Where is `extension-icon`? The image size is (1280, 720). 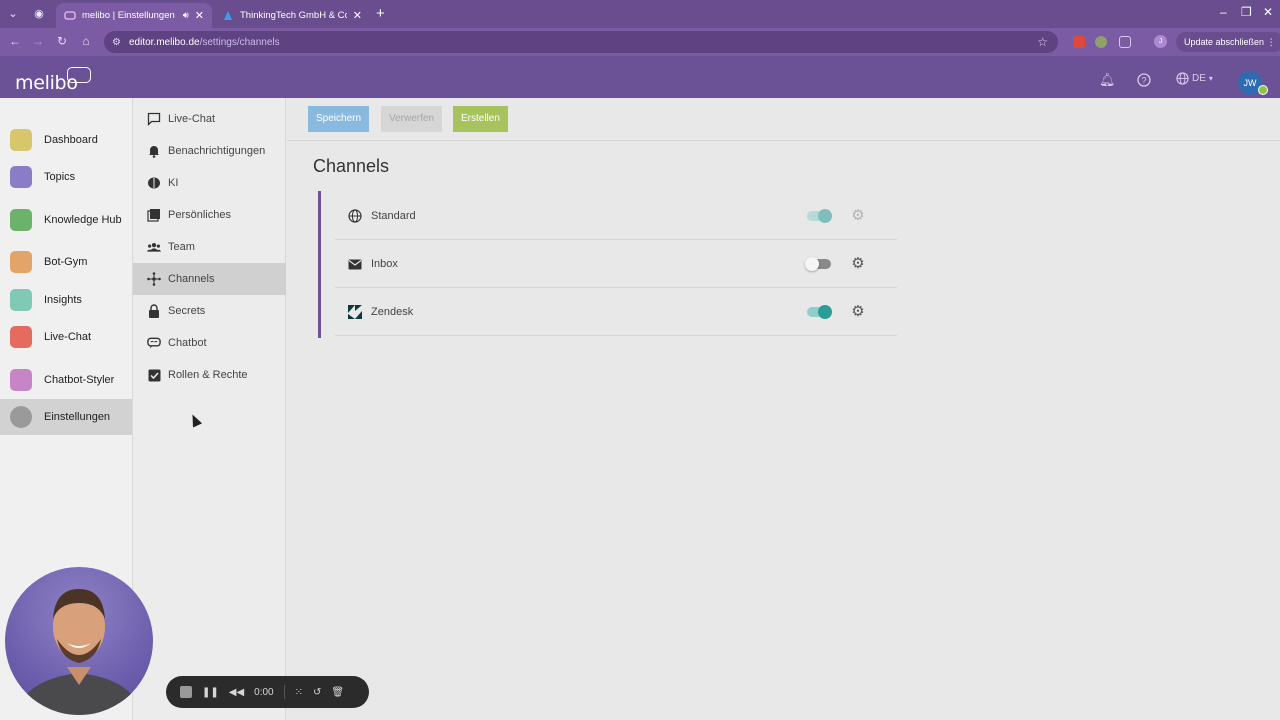
extension-icon is located at coordinates (1101, 42).